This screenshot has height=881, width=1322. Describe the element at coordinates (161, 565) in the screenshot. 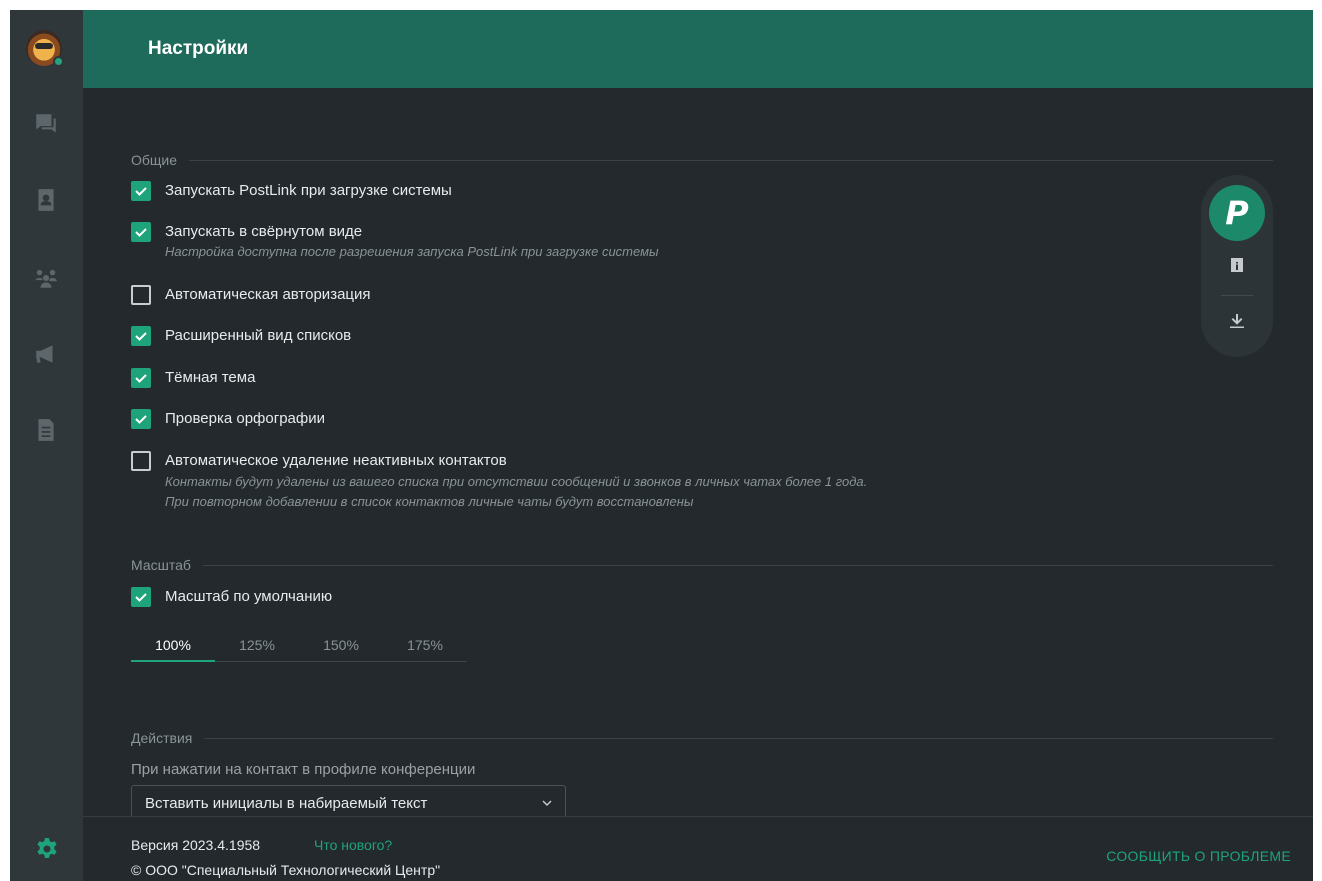

I see `section-title: Масштаб` at that location.